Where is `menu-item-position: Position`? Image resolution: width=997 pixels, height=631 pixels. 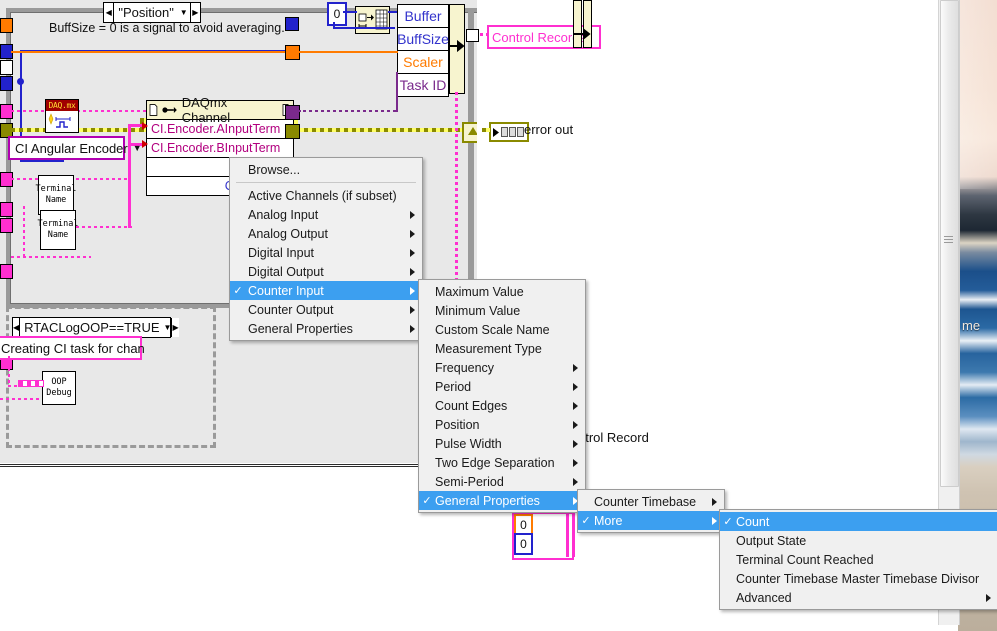 menu-item-position: Position is located at coordinates (502, 424).